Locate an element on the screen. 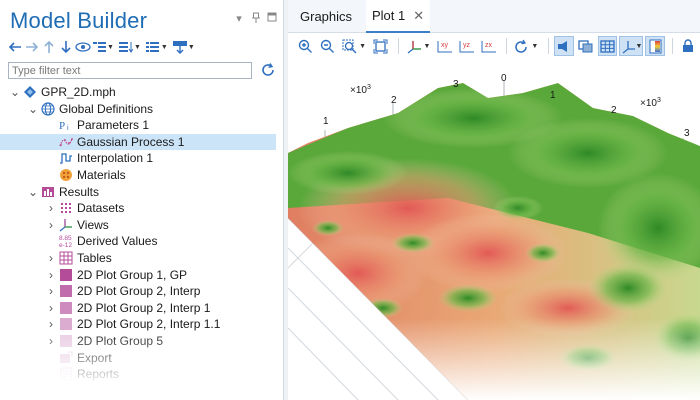  tree-item-label: 2D Plot Group 5 is located at coordinates (120, 341).